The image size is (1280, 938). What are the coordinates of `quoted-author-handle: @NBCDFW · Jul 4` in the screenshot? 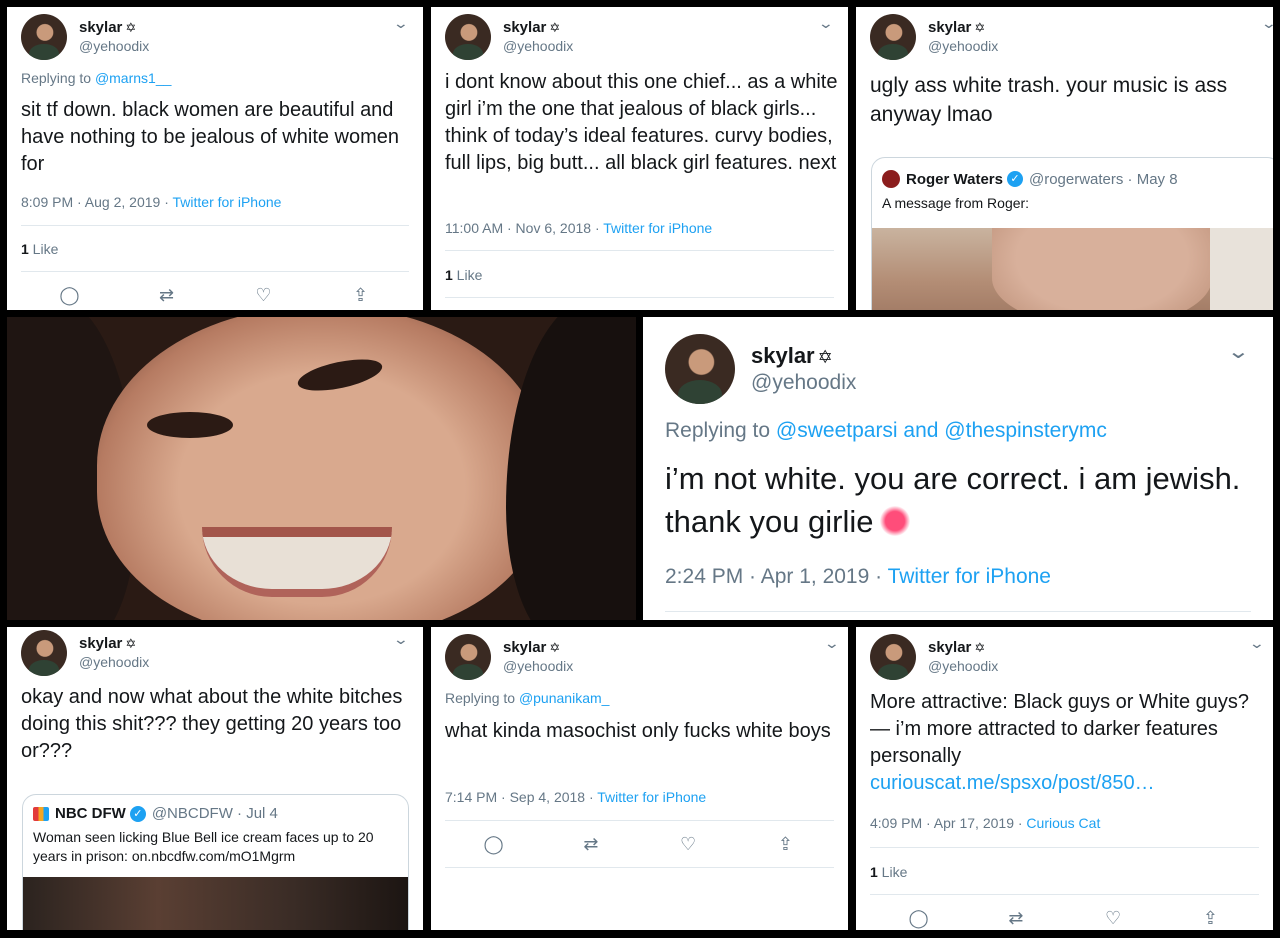 It's located at (214, 813).